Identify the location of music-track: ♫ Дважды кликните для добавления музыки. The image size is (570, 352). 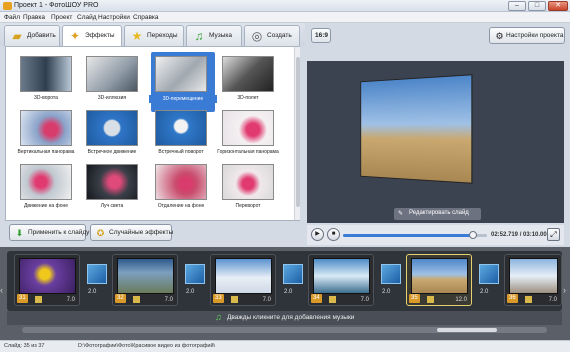
(284, 318).